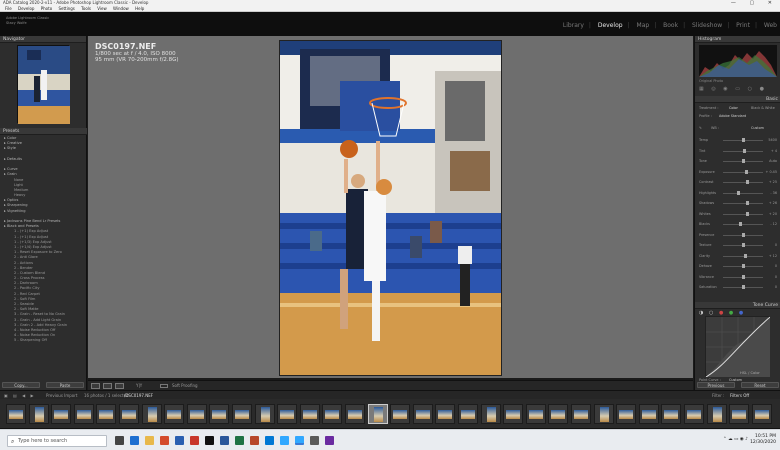 This screenshot has width=780, height=450. What do you see at coordinates (772, 140) in the screenshot?
I see `slider-value: 5400` at bounding box center [772, 140].